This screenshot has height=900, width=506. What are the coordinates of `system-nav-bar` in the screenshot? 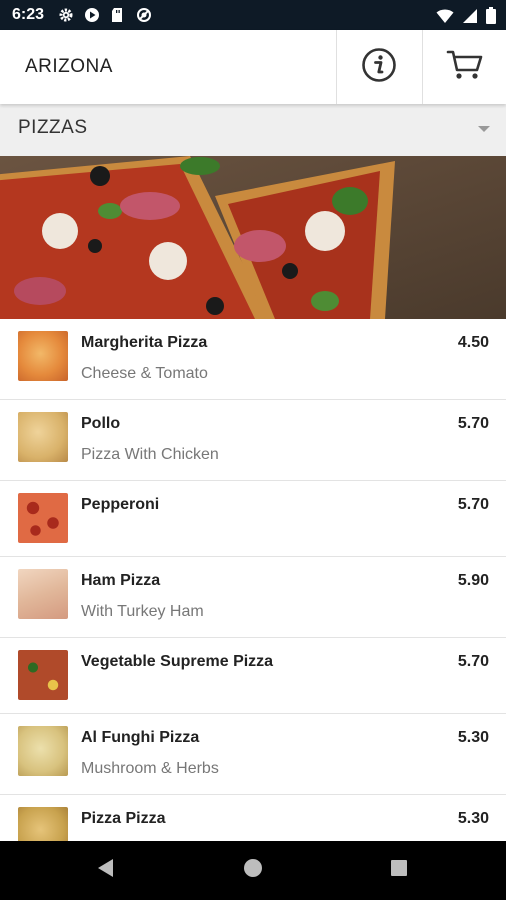 It's located at (253, 870).